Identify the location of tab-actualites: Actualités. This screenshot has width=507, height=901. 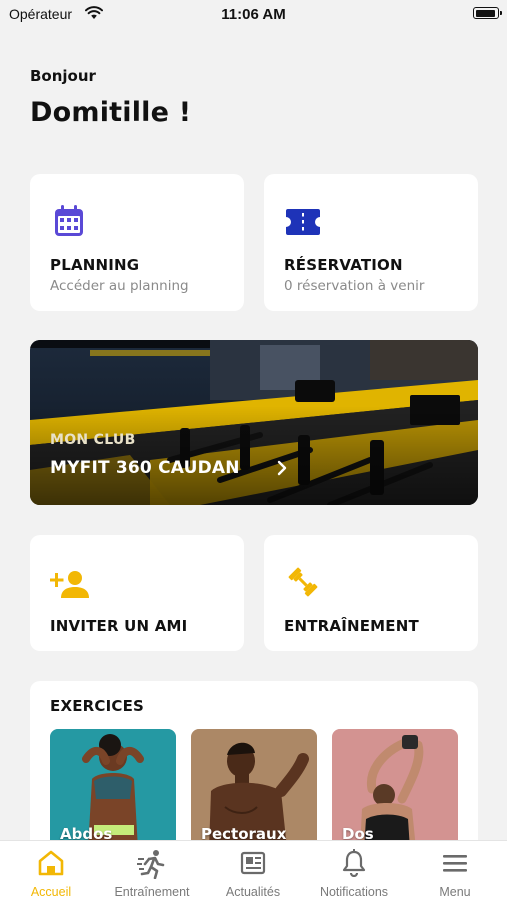
(253, 871).